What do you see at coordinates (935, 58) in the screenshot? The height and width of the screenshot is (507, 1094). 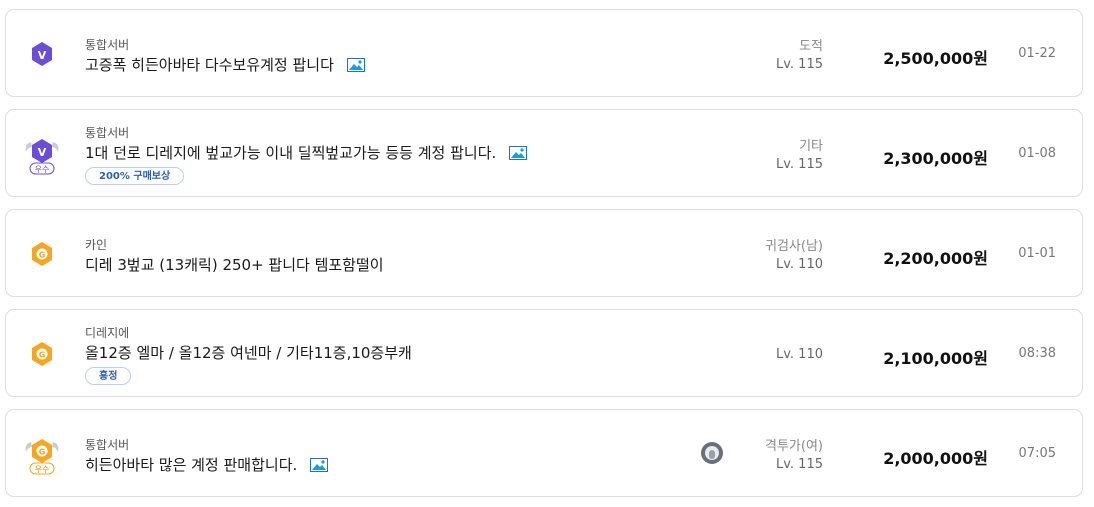 I see `price: 2,500,000원` at bounding box center [935, 58].